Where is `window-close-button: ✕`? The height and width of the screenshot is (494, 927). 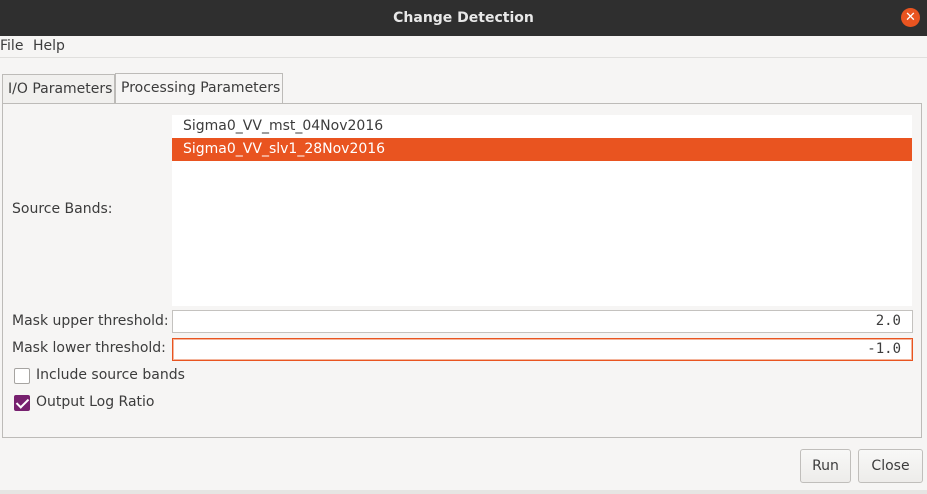
window-close-button: ✕ is located at coordinates (910, 17).